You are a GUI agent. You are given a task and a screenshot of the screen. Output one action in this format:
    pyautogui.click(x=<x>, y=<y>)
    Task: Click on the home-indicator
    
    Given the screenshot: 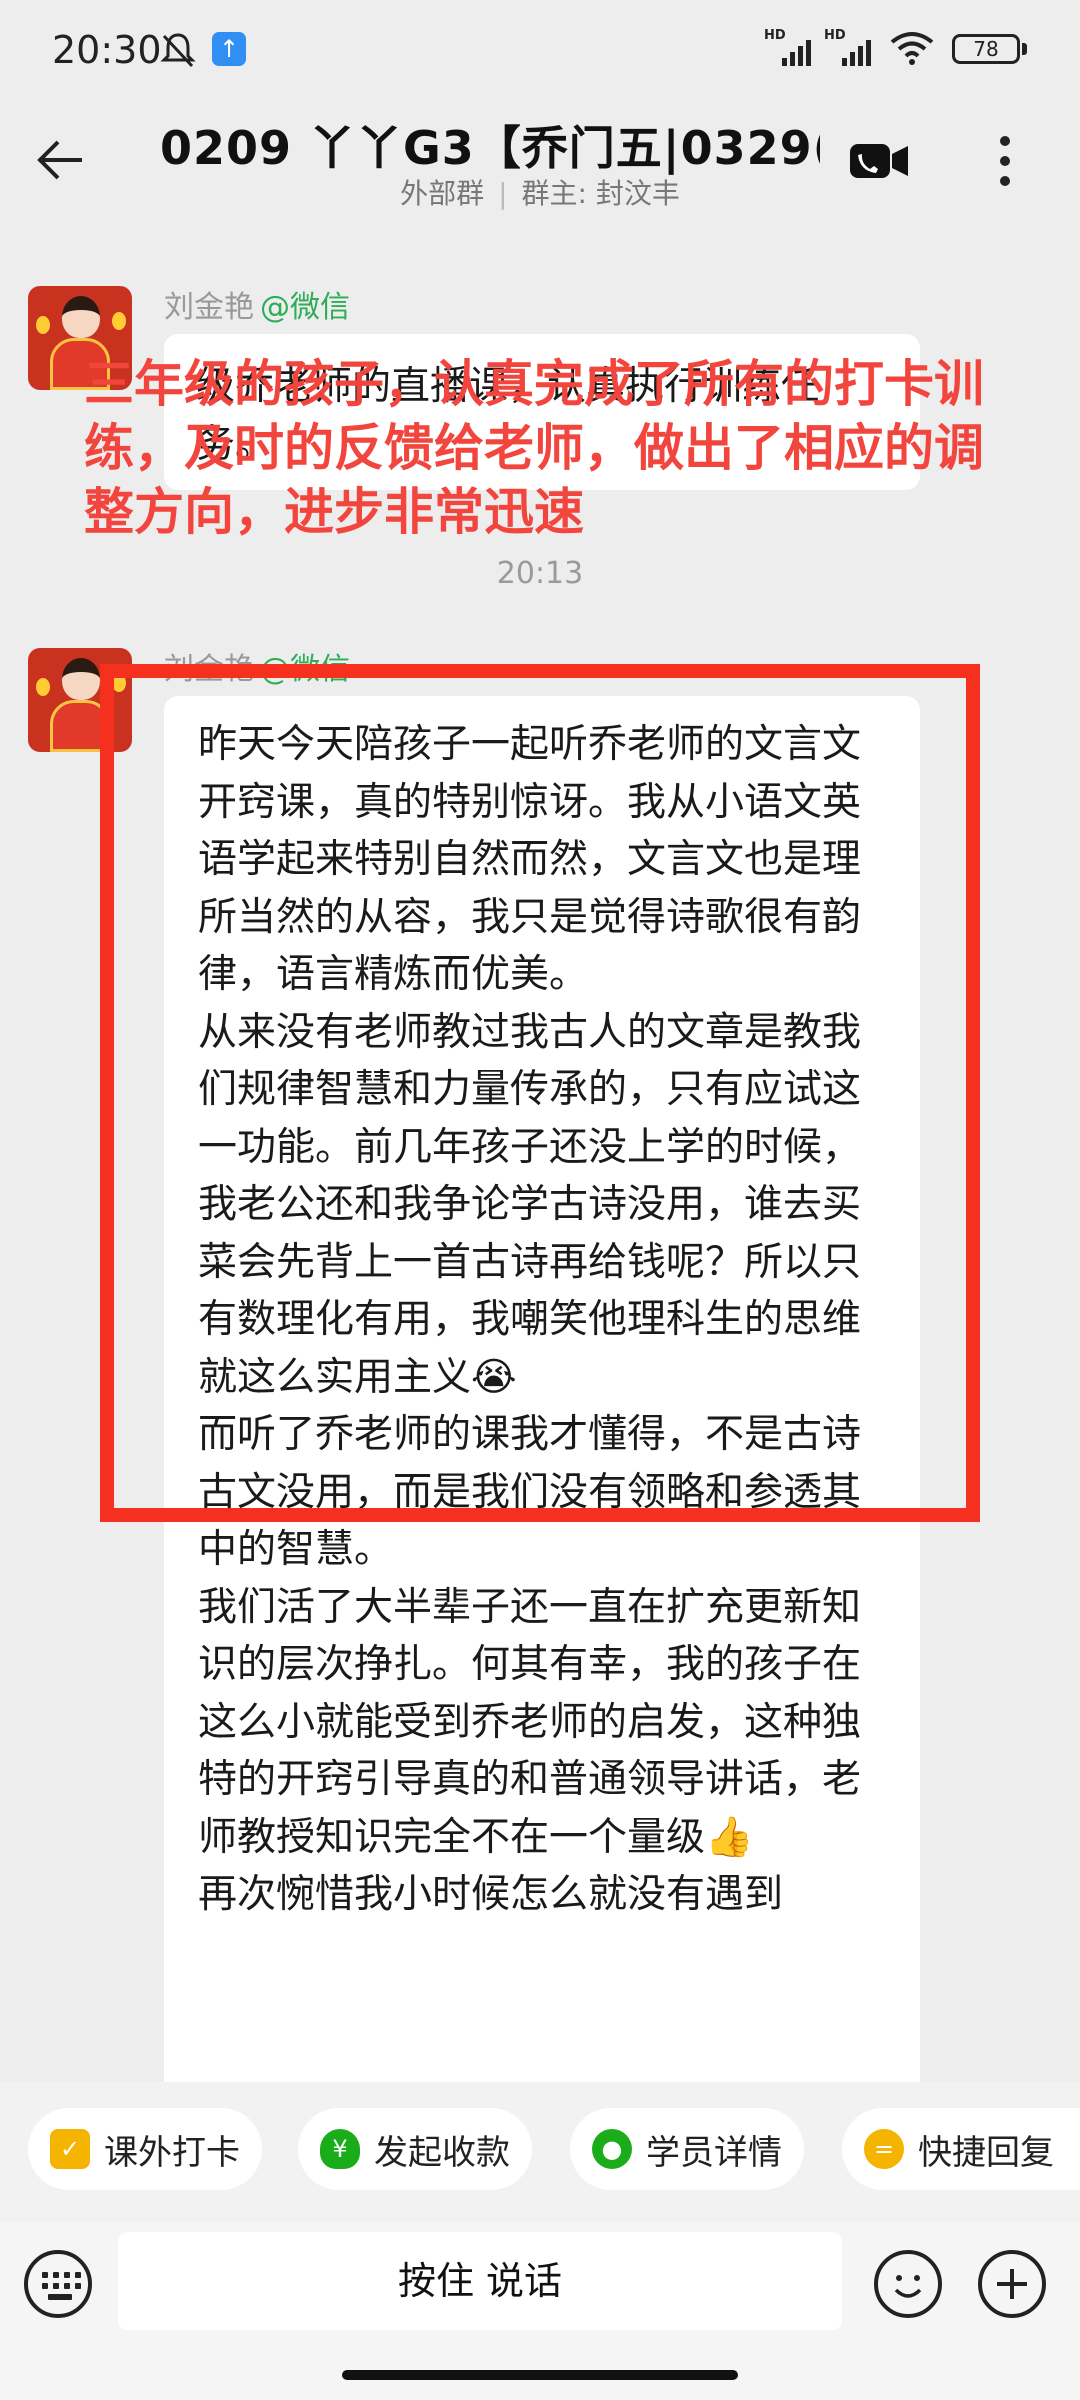 What is the action you would take?
    pyautogui.click(x=540, y=2375)
    